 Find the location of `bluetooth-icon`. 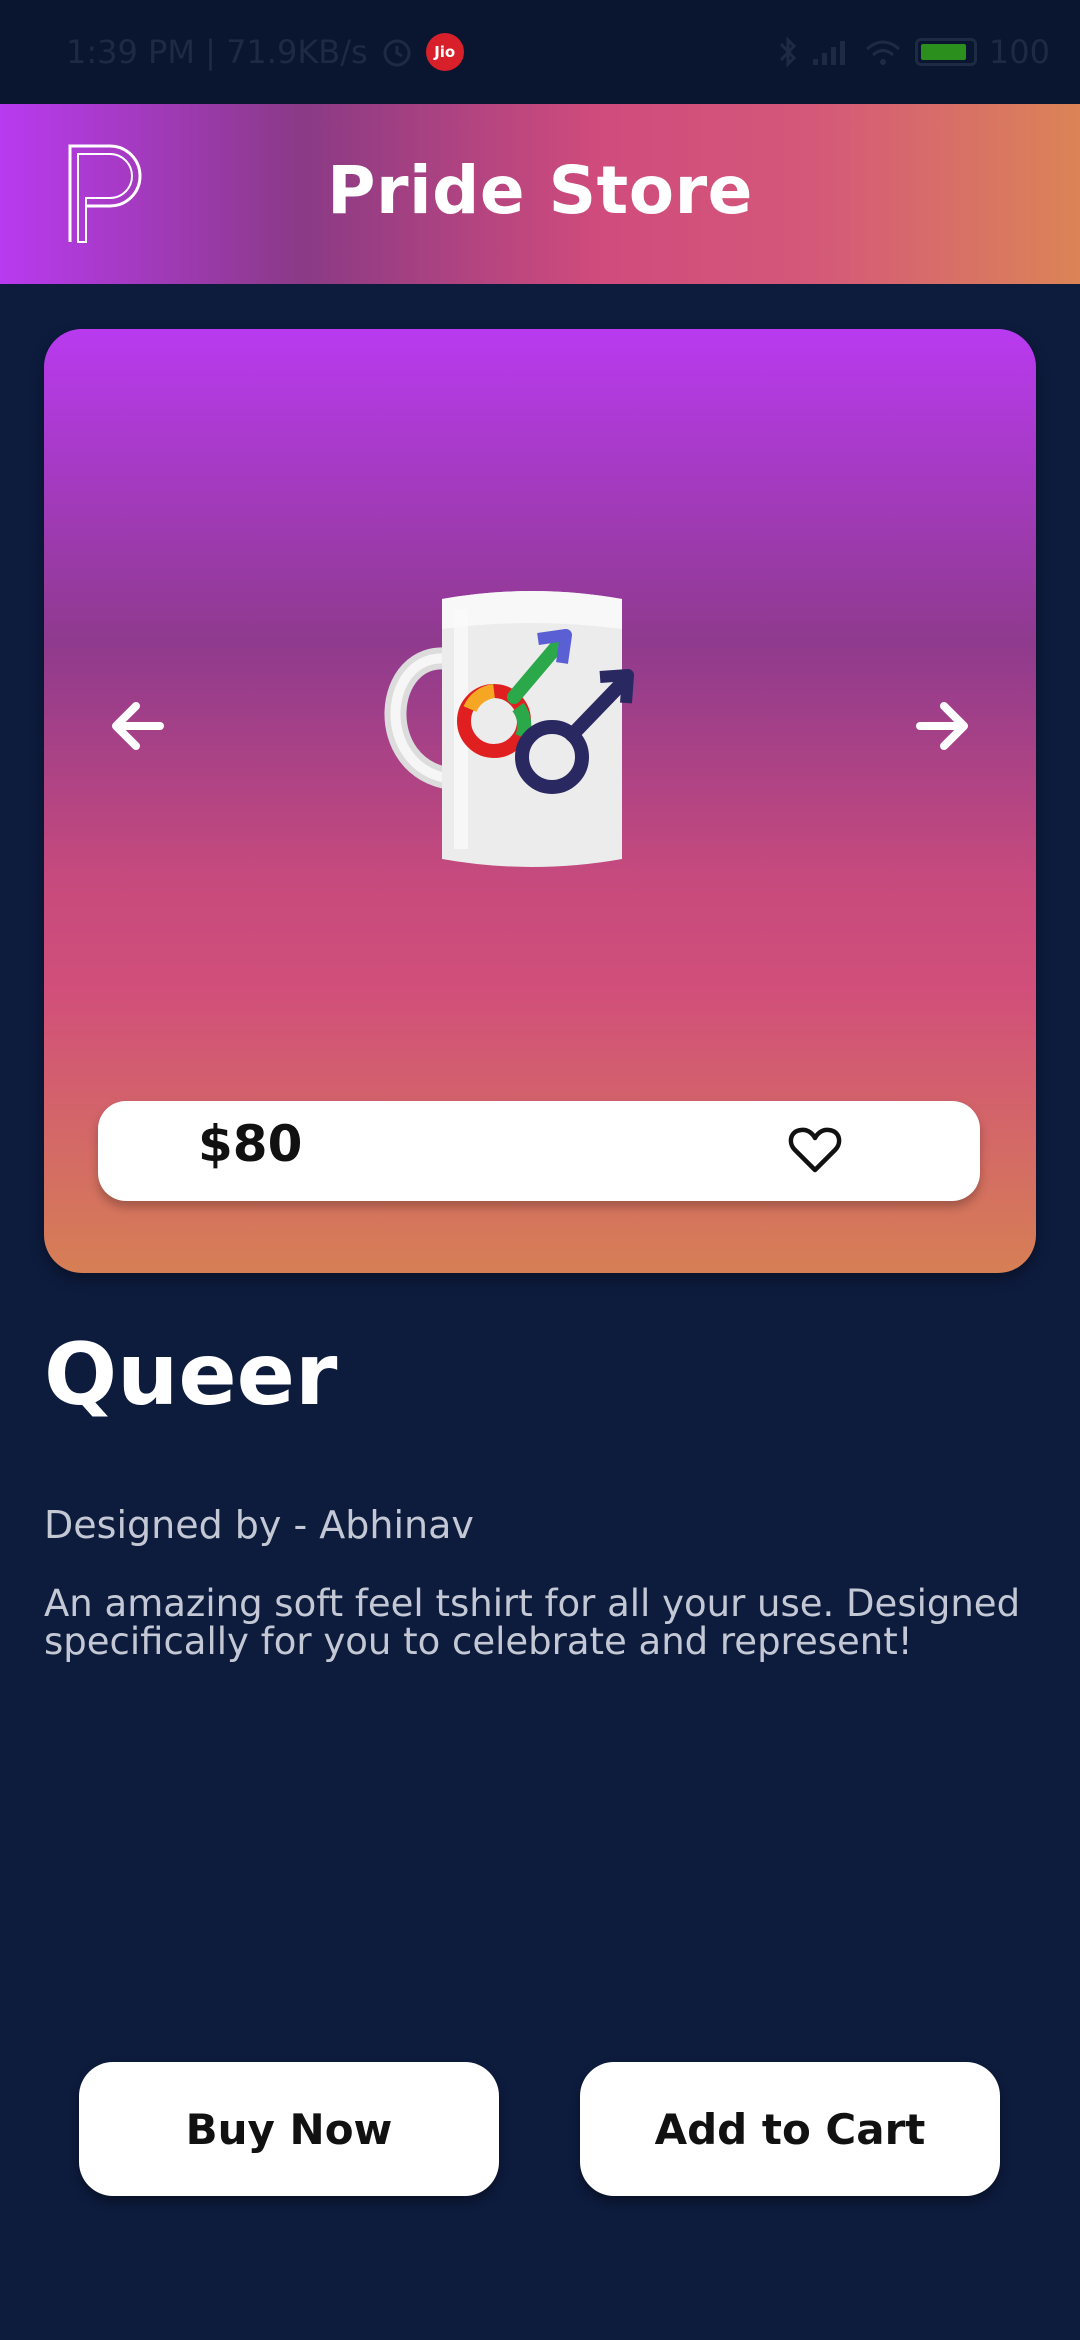

bluetooth-icon is located at coordinates (788, 52).